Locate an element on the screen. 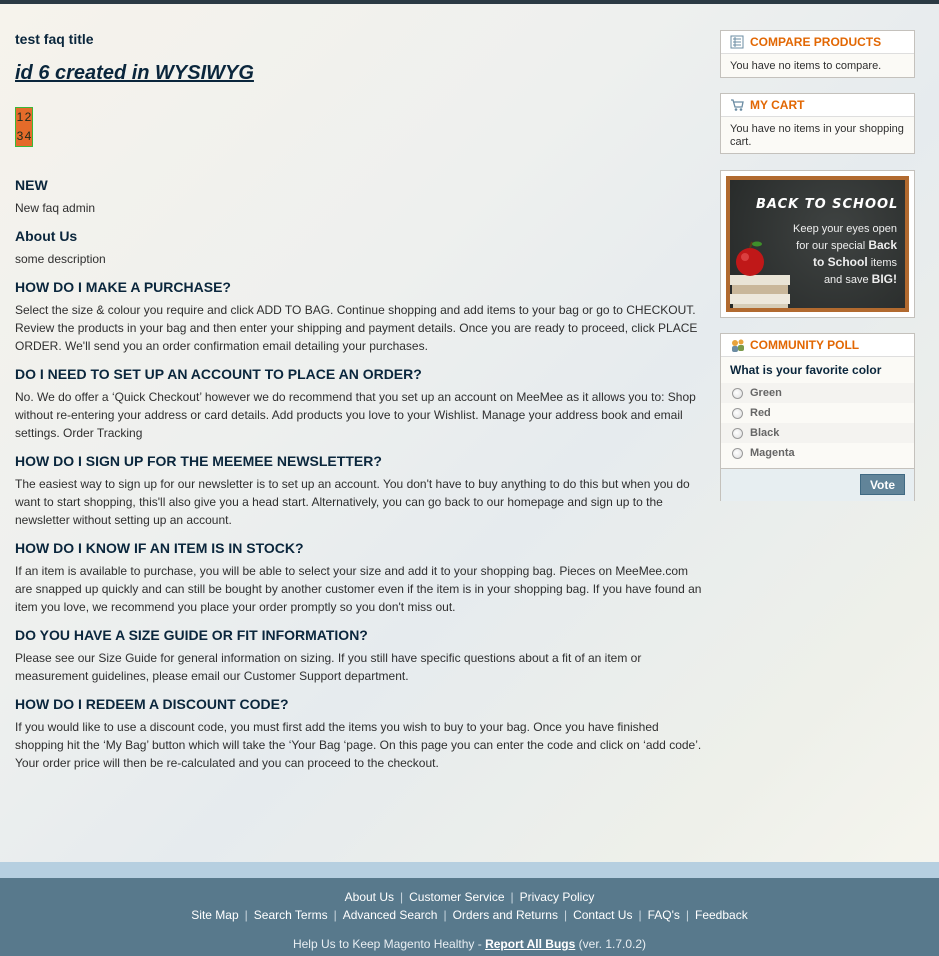 Image resolution: width=939 pixels, height=956 pixels. compare-products-header: COMPARE PRODUCTS is located at coordinates (817, 42).